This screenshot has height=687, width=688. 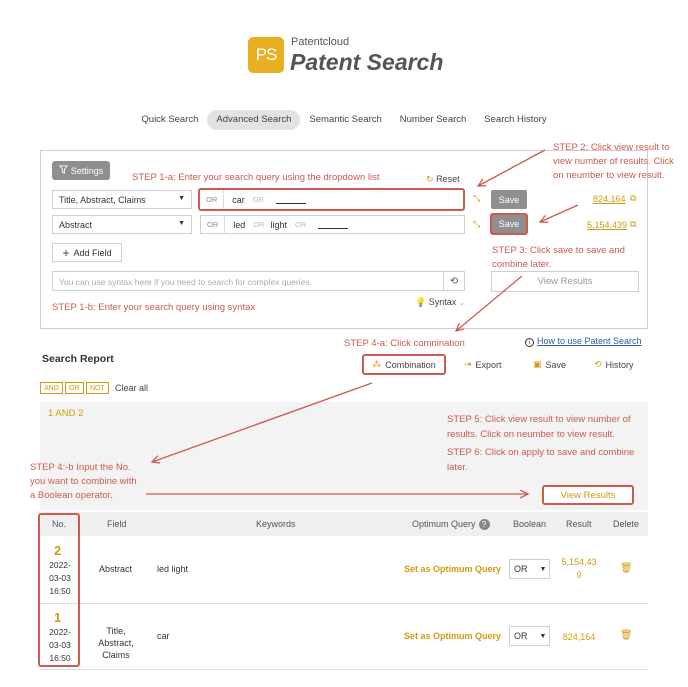 I want to click on arrow-step-4a, so click(x=262, y=422).